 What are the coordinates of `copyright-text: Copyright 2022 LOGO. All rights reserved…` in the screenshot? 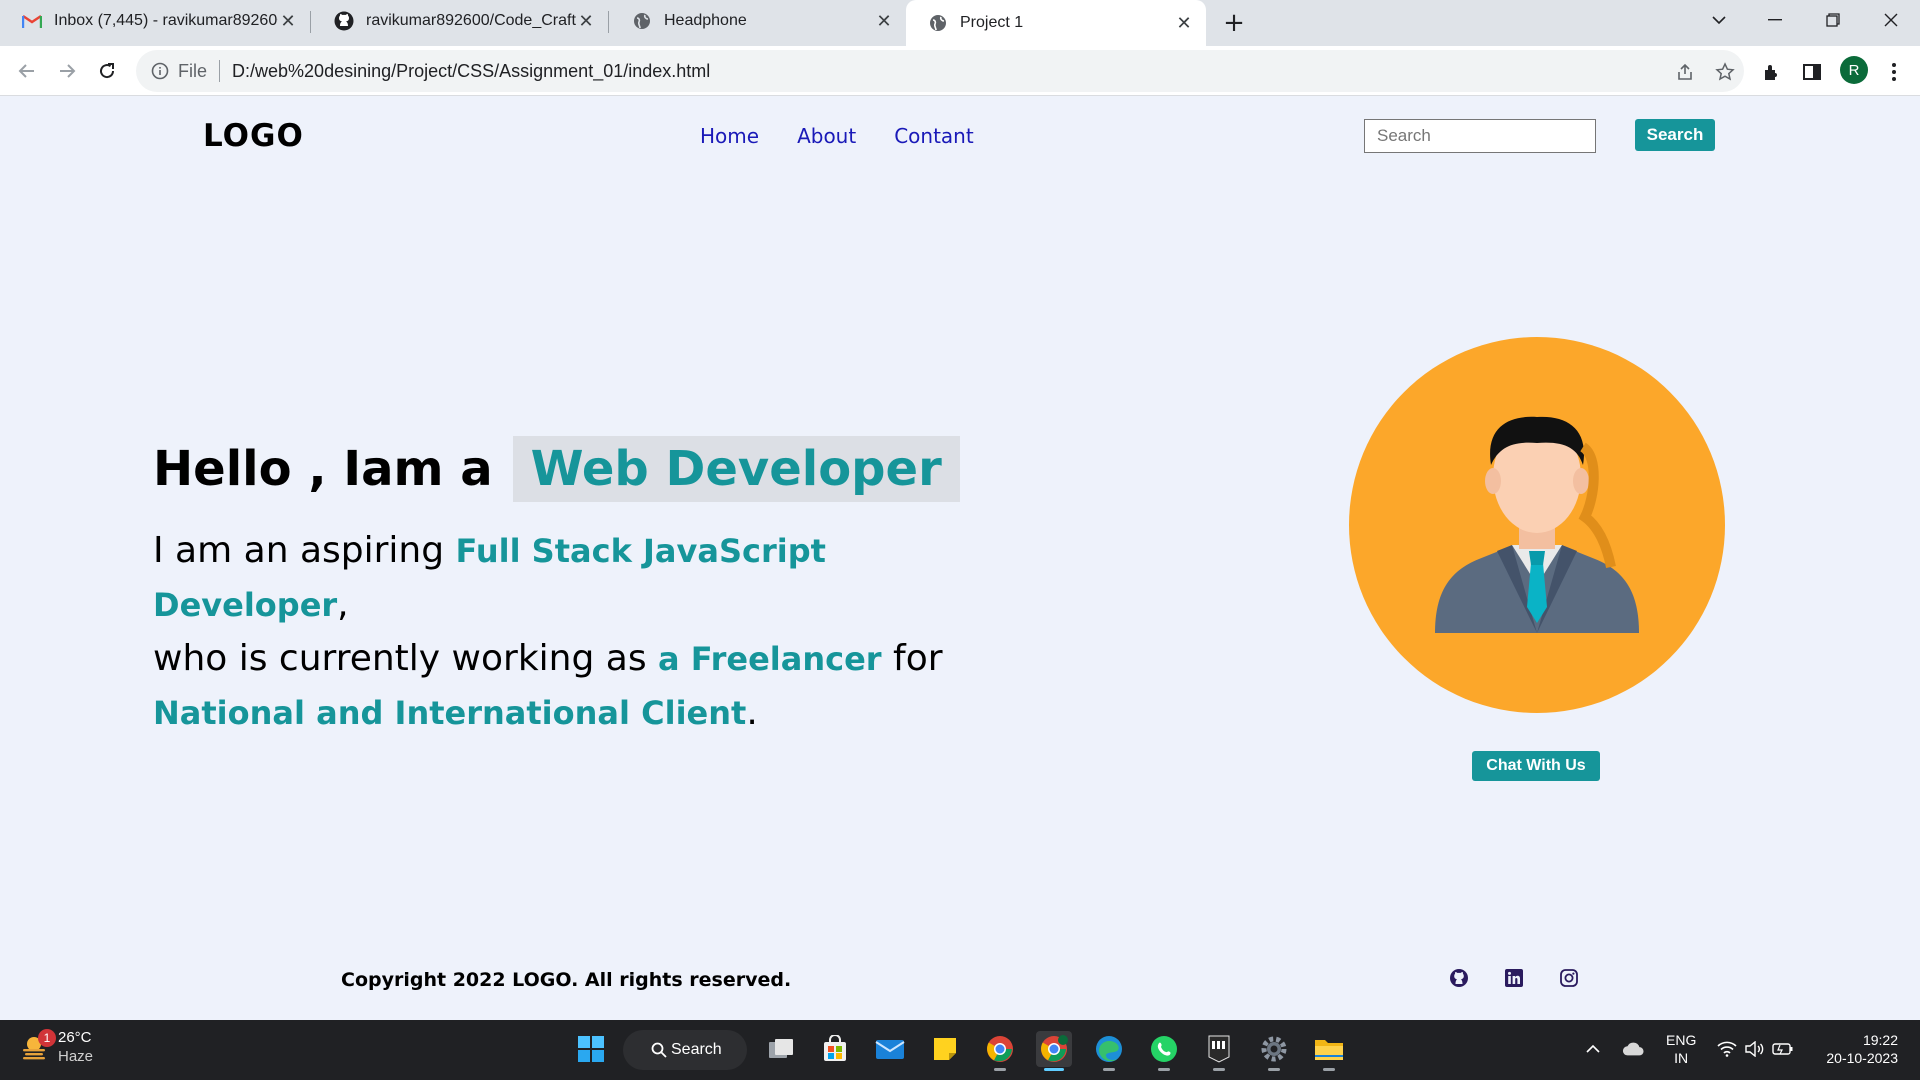 It's located at (566, 980).